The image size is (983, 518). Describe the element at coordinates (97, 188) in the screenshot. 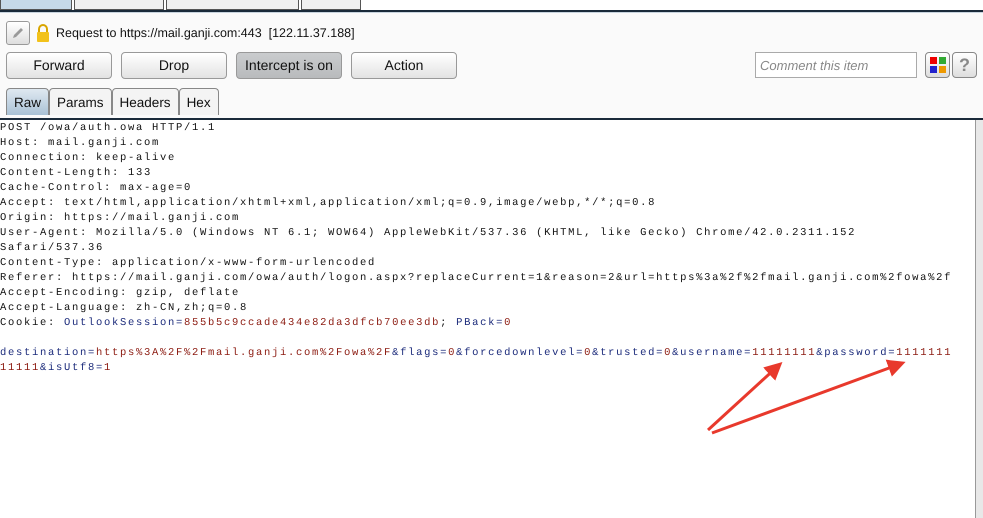

I see `request-line: Cache-Control: max-age=0` at that location.